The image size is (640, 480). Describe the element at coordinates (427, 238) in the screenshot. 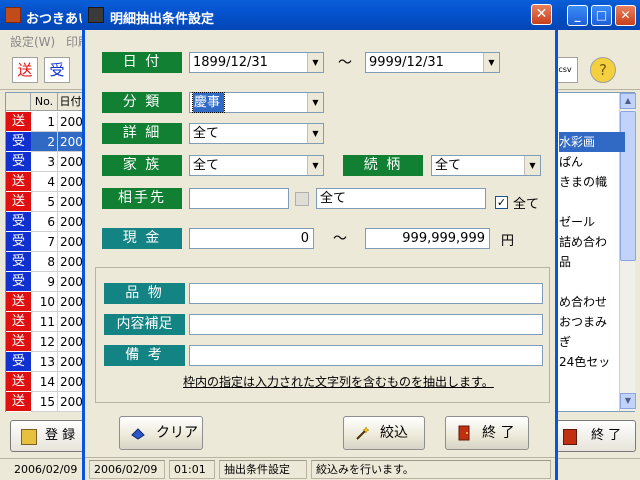

I see `cash-to-input: 999,999,999` at that location.